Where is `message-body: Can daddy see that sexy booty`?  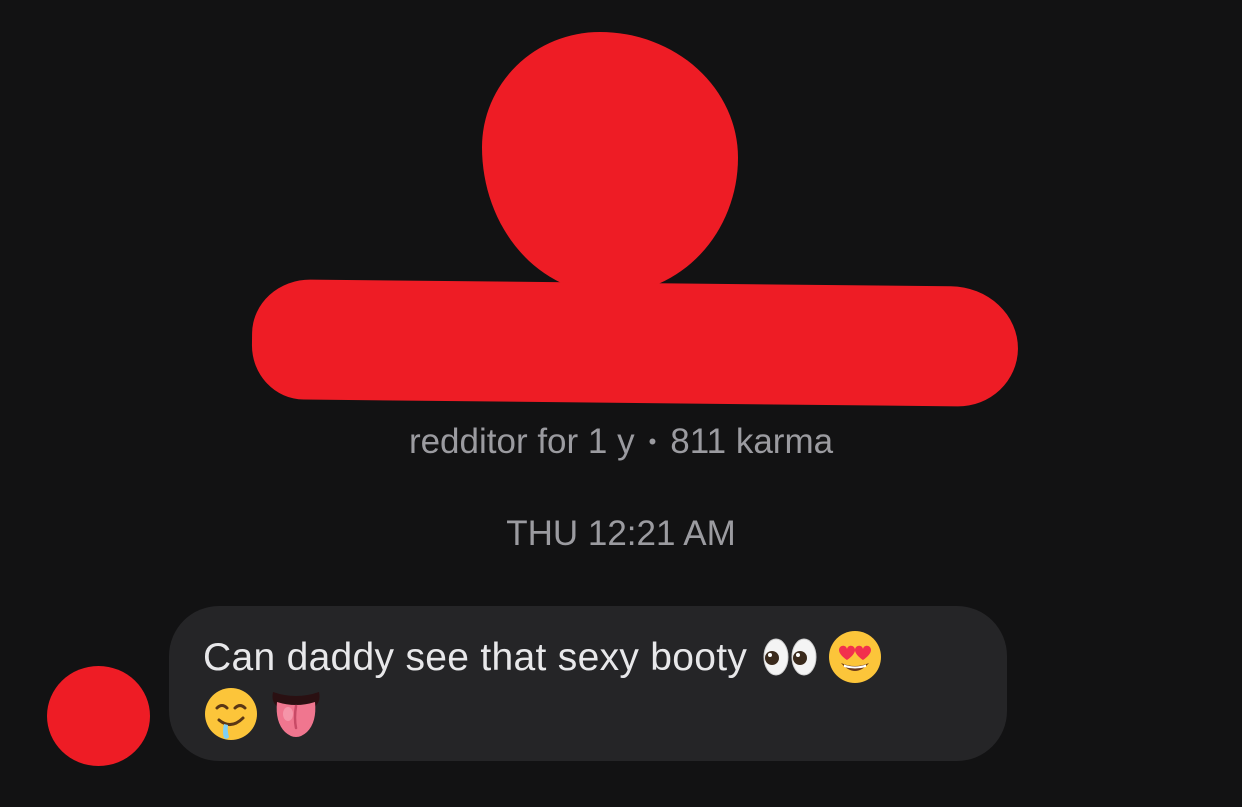 message-body: Can daddy see that sexy booty is located at coordinates (587, 687).